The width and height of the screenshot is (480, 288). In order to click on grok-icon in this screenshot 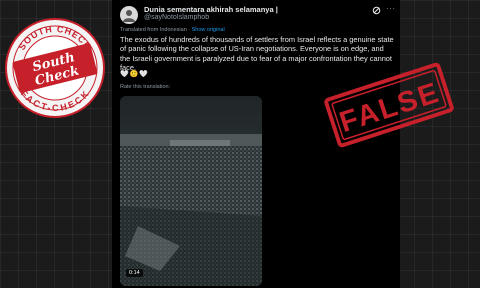, I will do `click(376, 10)`.